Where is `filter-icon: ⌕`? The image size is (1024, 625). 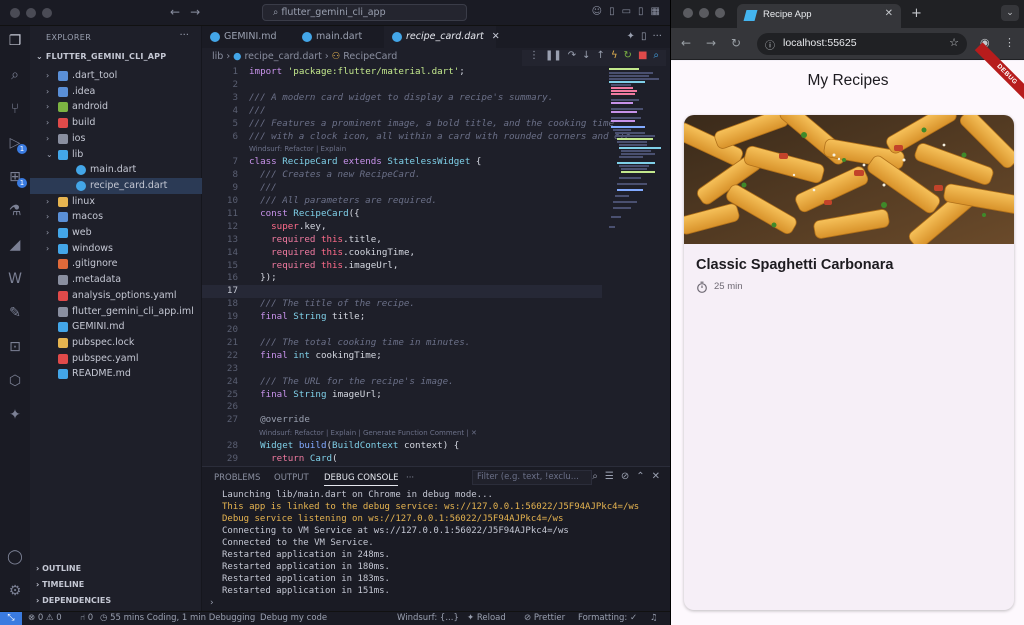
filter-icon: ⌕ is located at coordinates (595, 476).